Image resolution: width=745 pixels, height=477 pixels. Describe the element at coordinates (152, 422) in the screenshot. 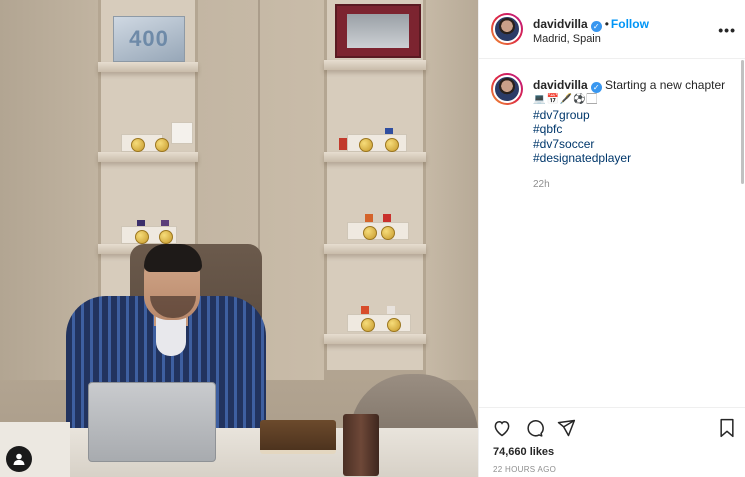

I see `laptop` at that location.